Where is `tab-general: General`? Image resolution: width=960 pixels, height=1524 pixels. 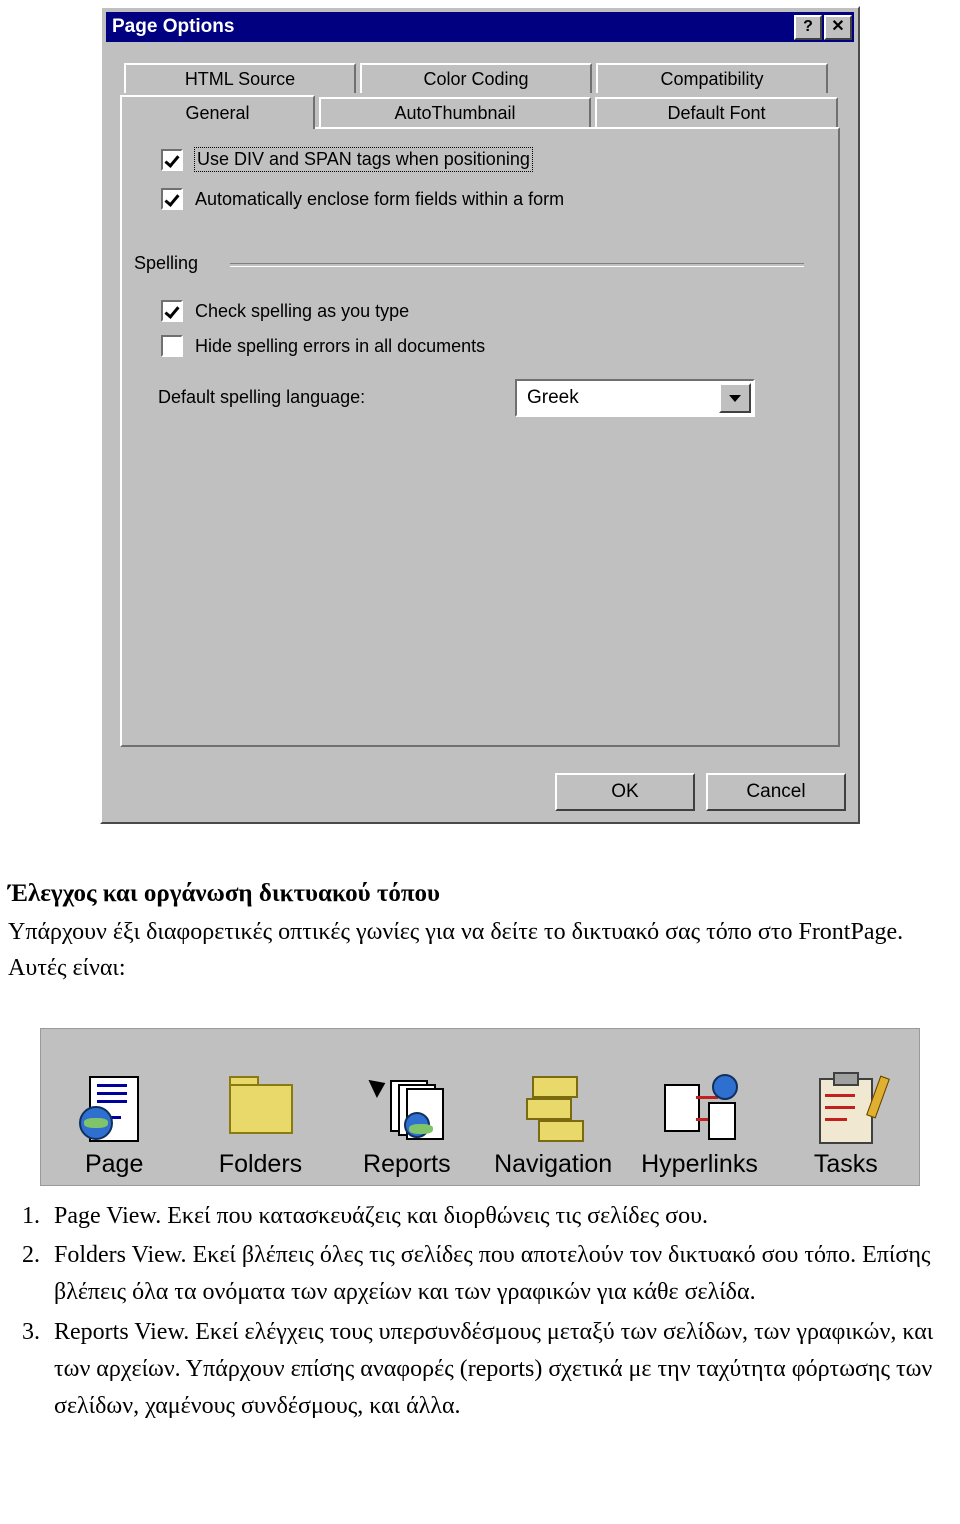 tab-general: General is located at coordinates (217, 112).